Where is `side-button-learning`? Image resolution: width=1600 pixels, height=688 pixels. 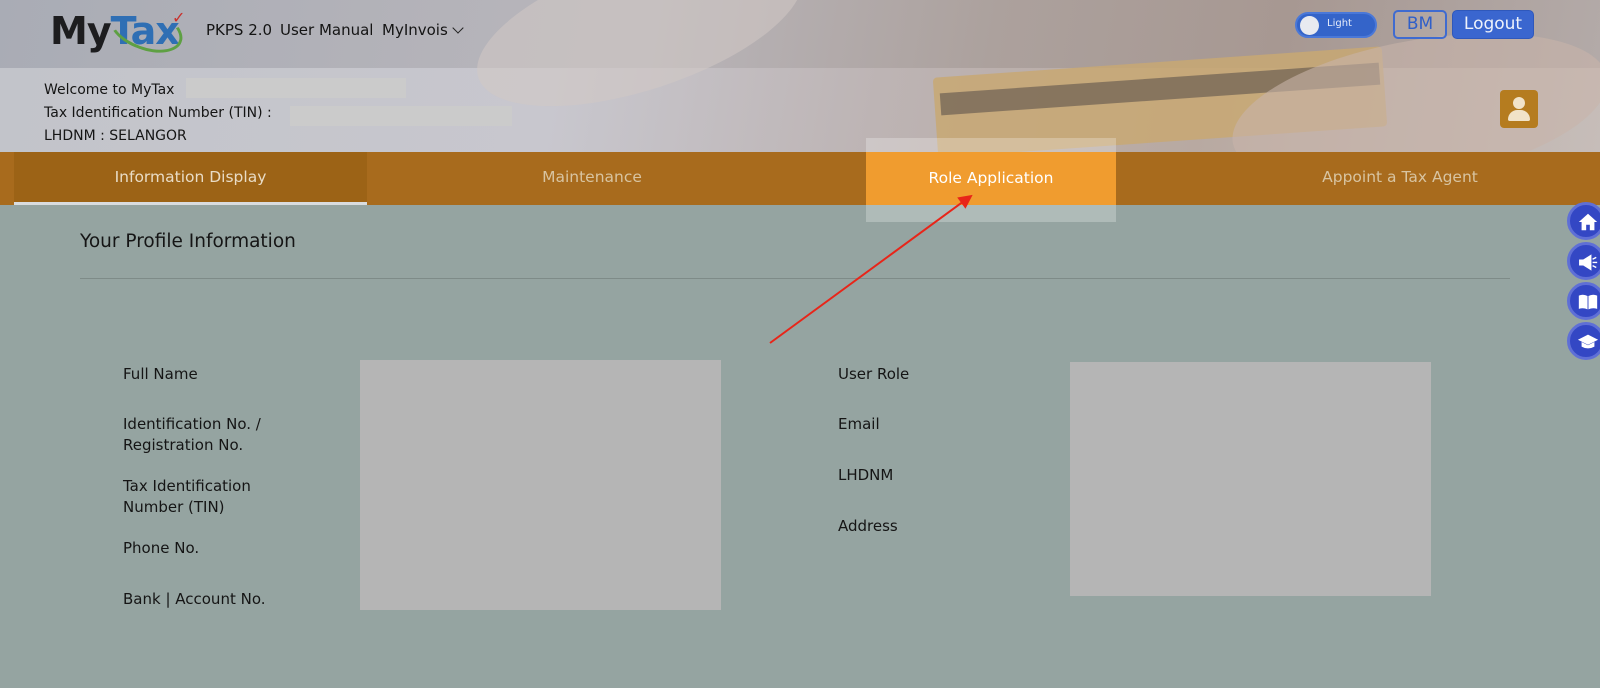
side-button-learning is located at coordinates (1583, 341).